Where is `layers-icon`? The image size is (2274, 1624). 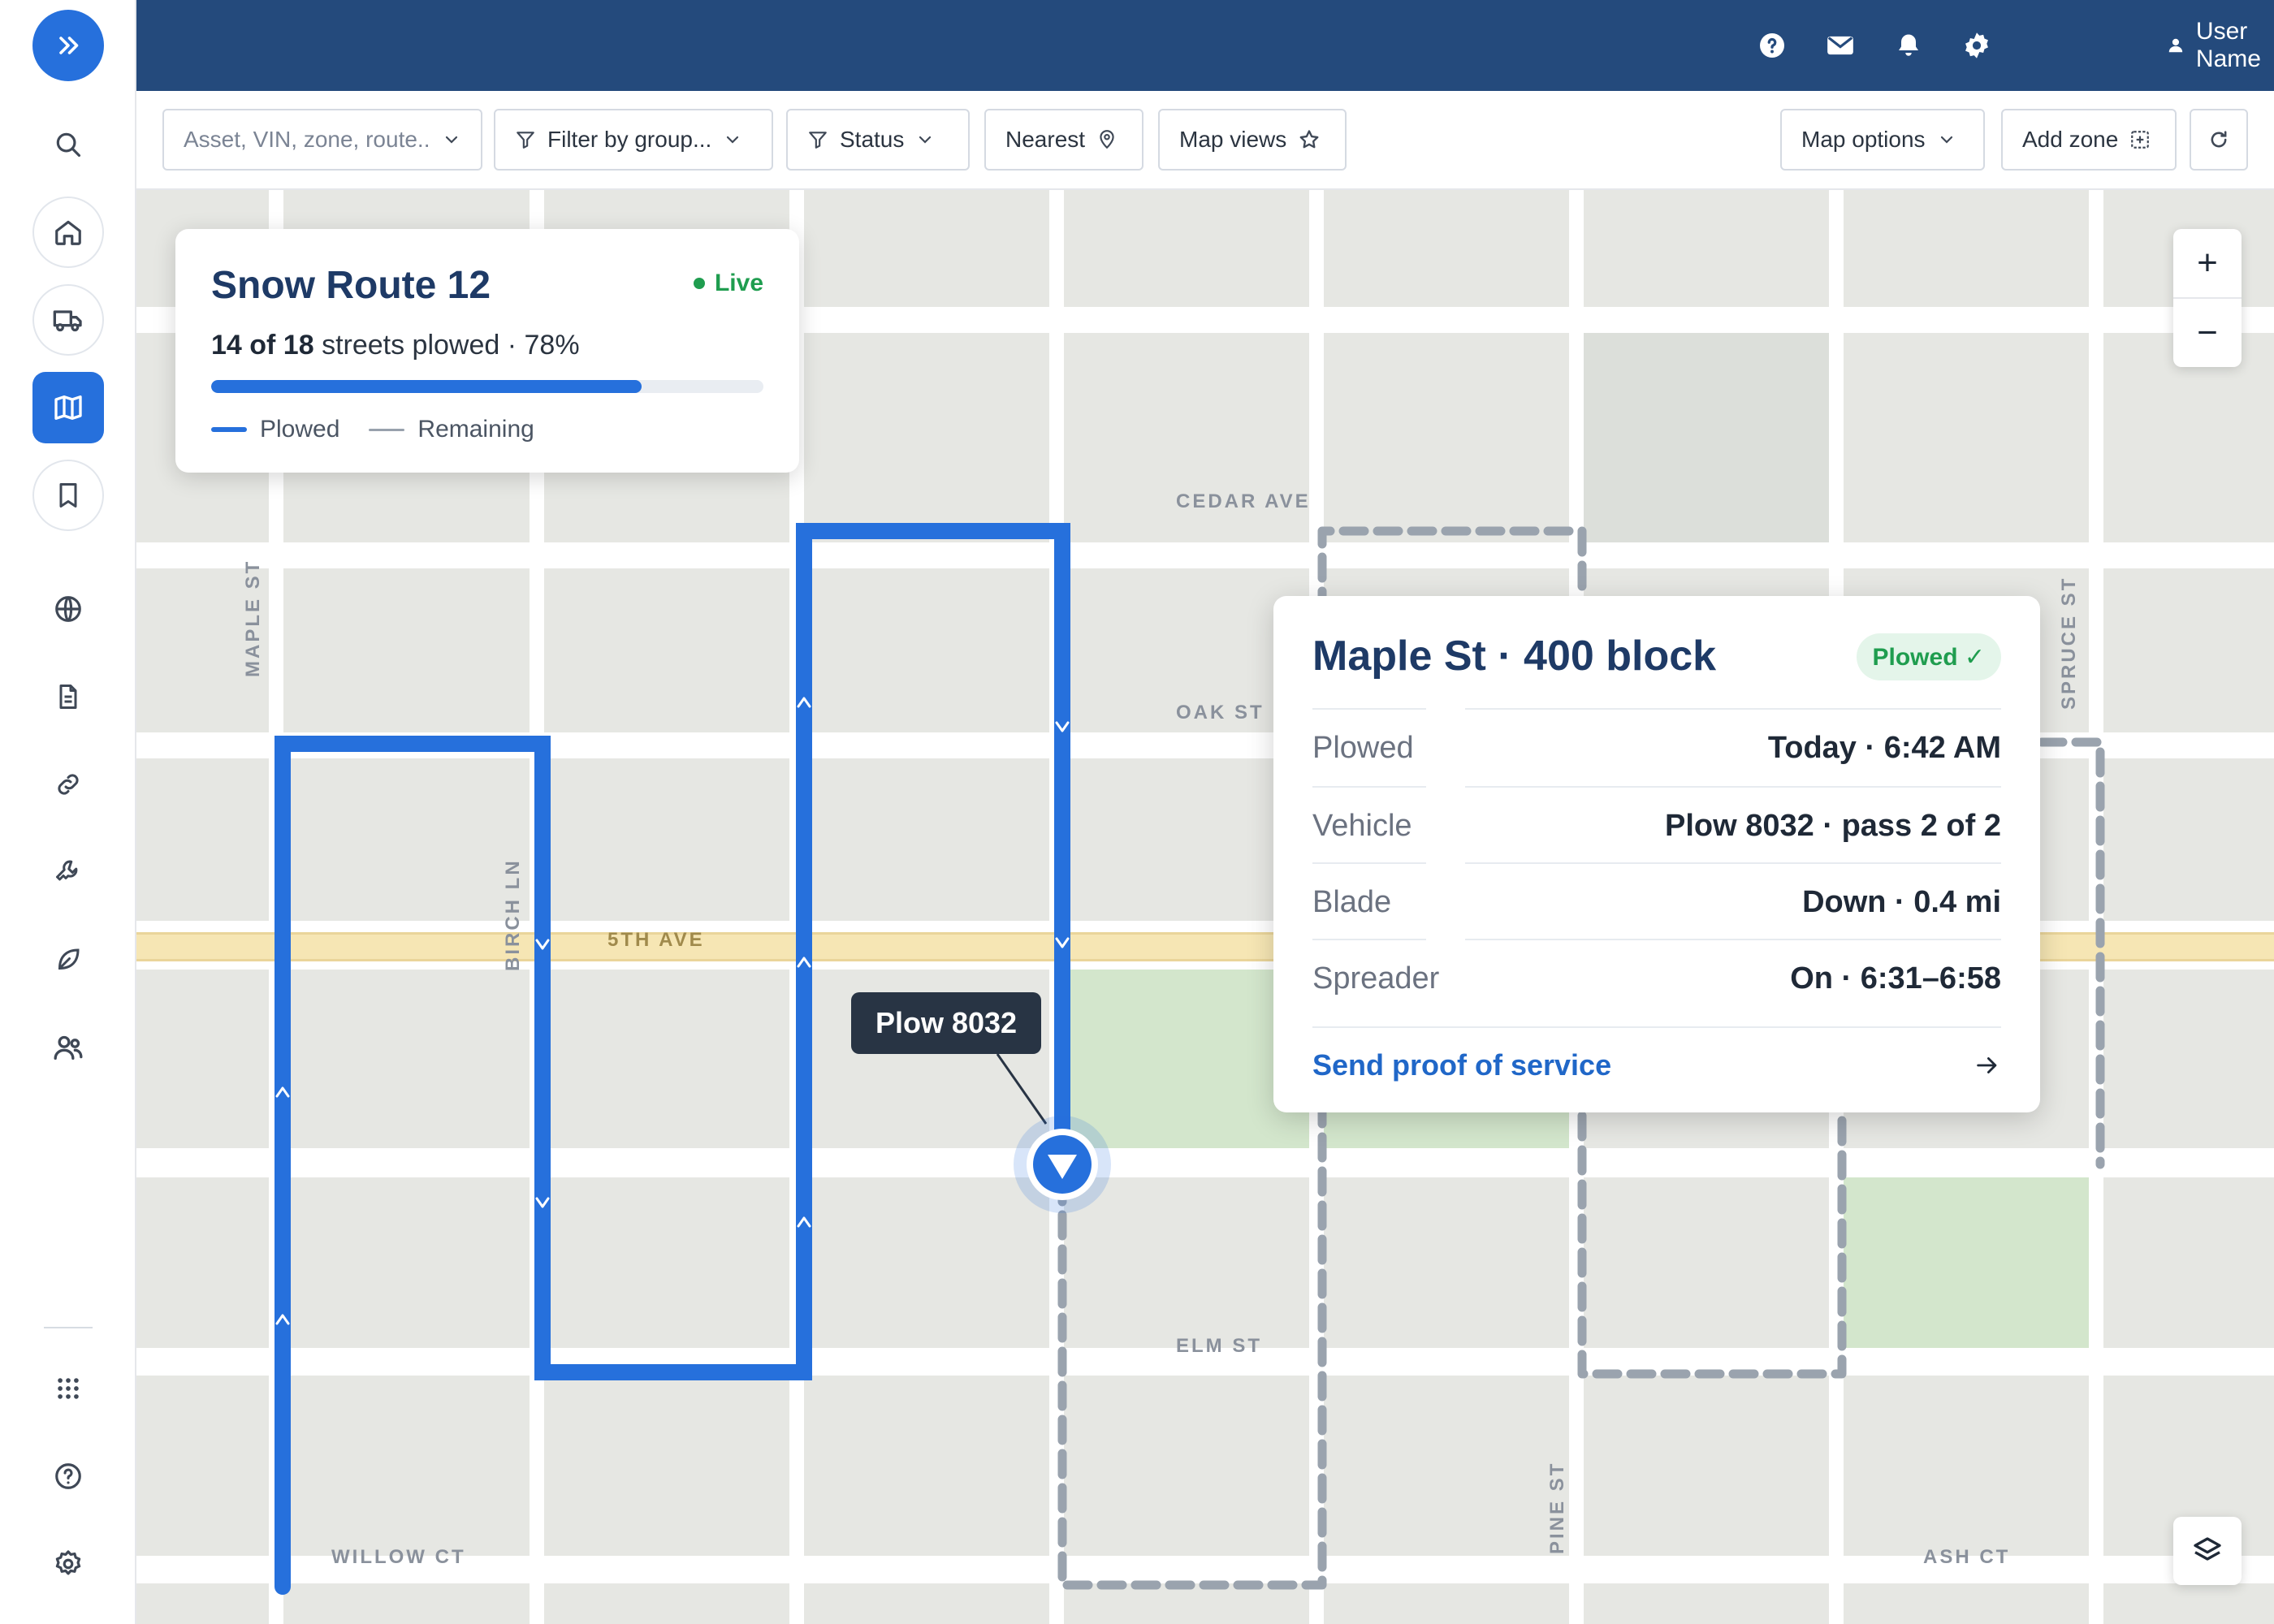 layers-icon is located at coordinates (2207, 1549).